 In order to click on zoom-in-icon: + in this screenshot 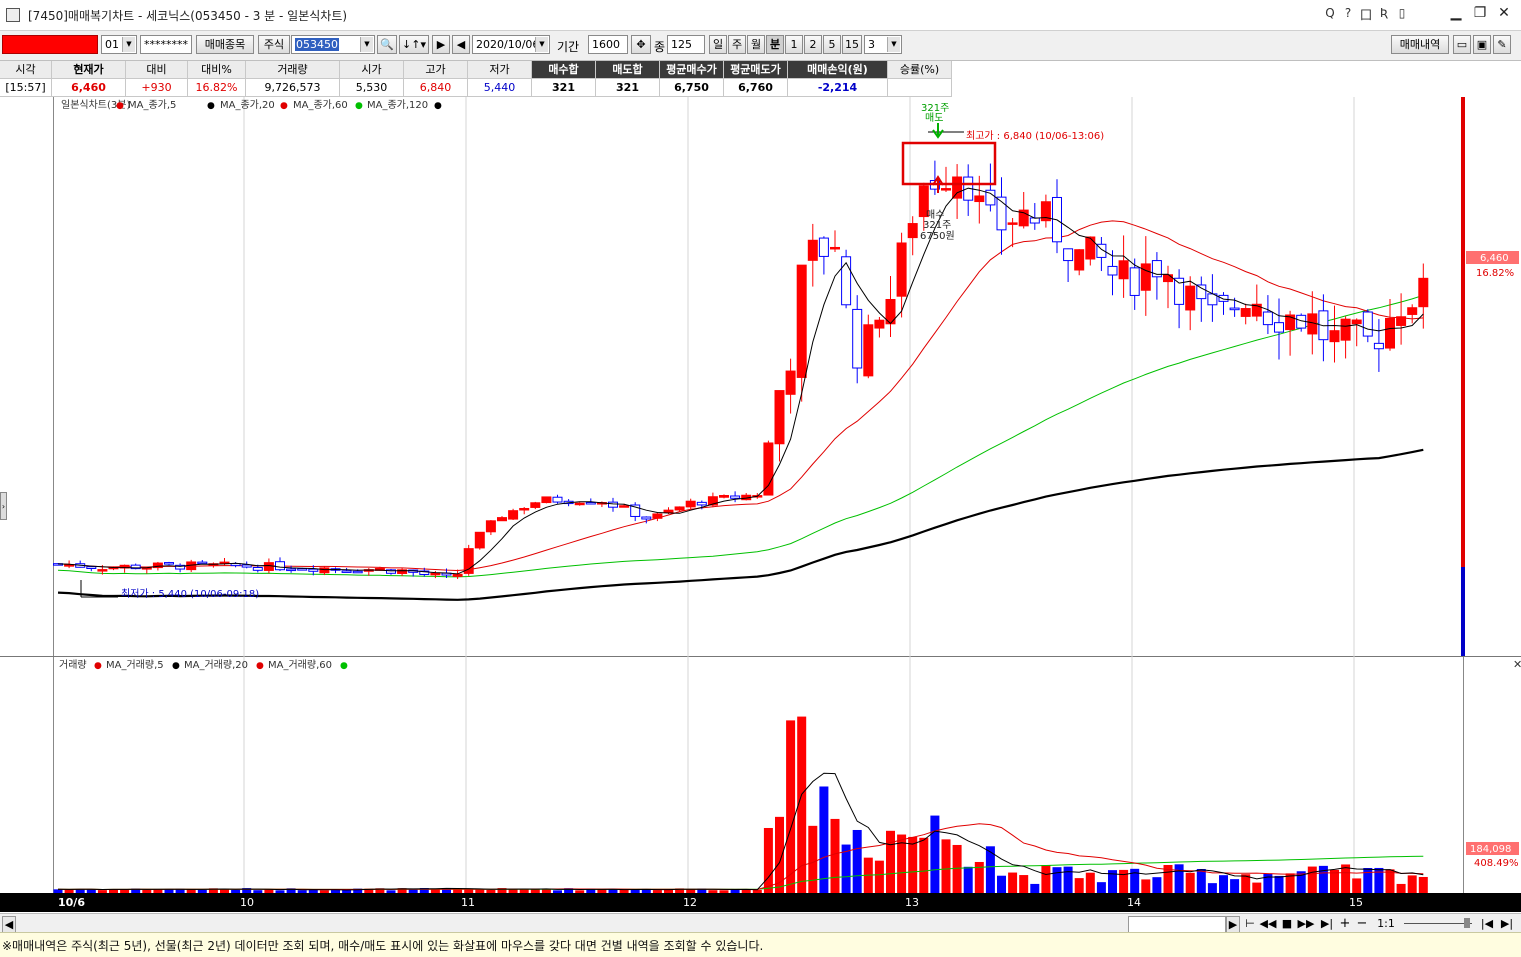, I will do `click(1345, 923)`.